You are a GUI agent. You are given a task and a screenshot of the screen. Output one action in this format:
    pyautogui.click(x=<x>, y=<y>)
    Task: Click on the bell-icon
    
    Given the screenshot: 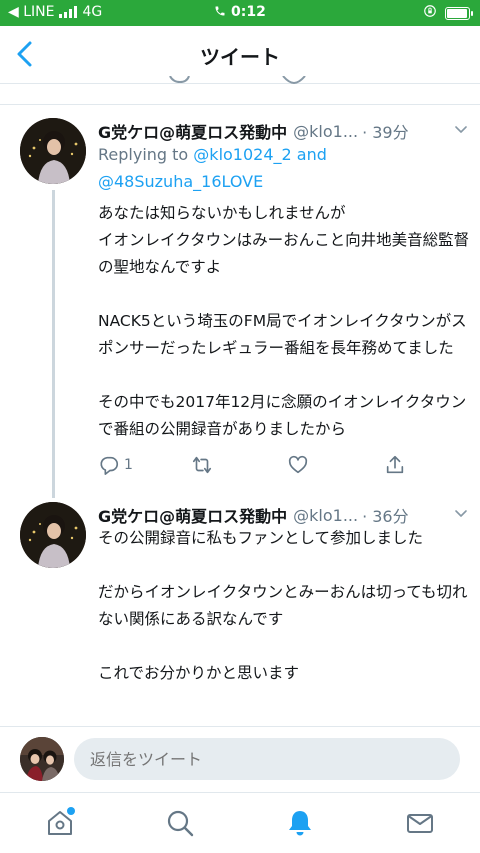 What is the action you would take?
    pyautogui.click(x=300, y=823)
    